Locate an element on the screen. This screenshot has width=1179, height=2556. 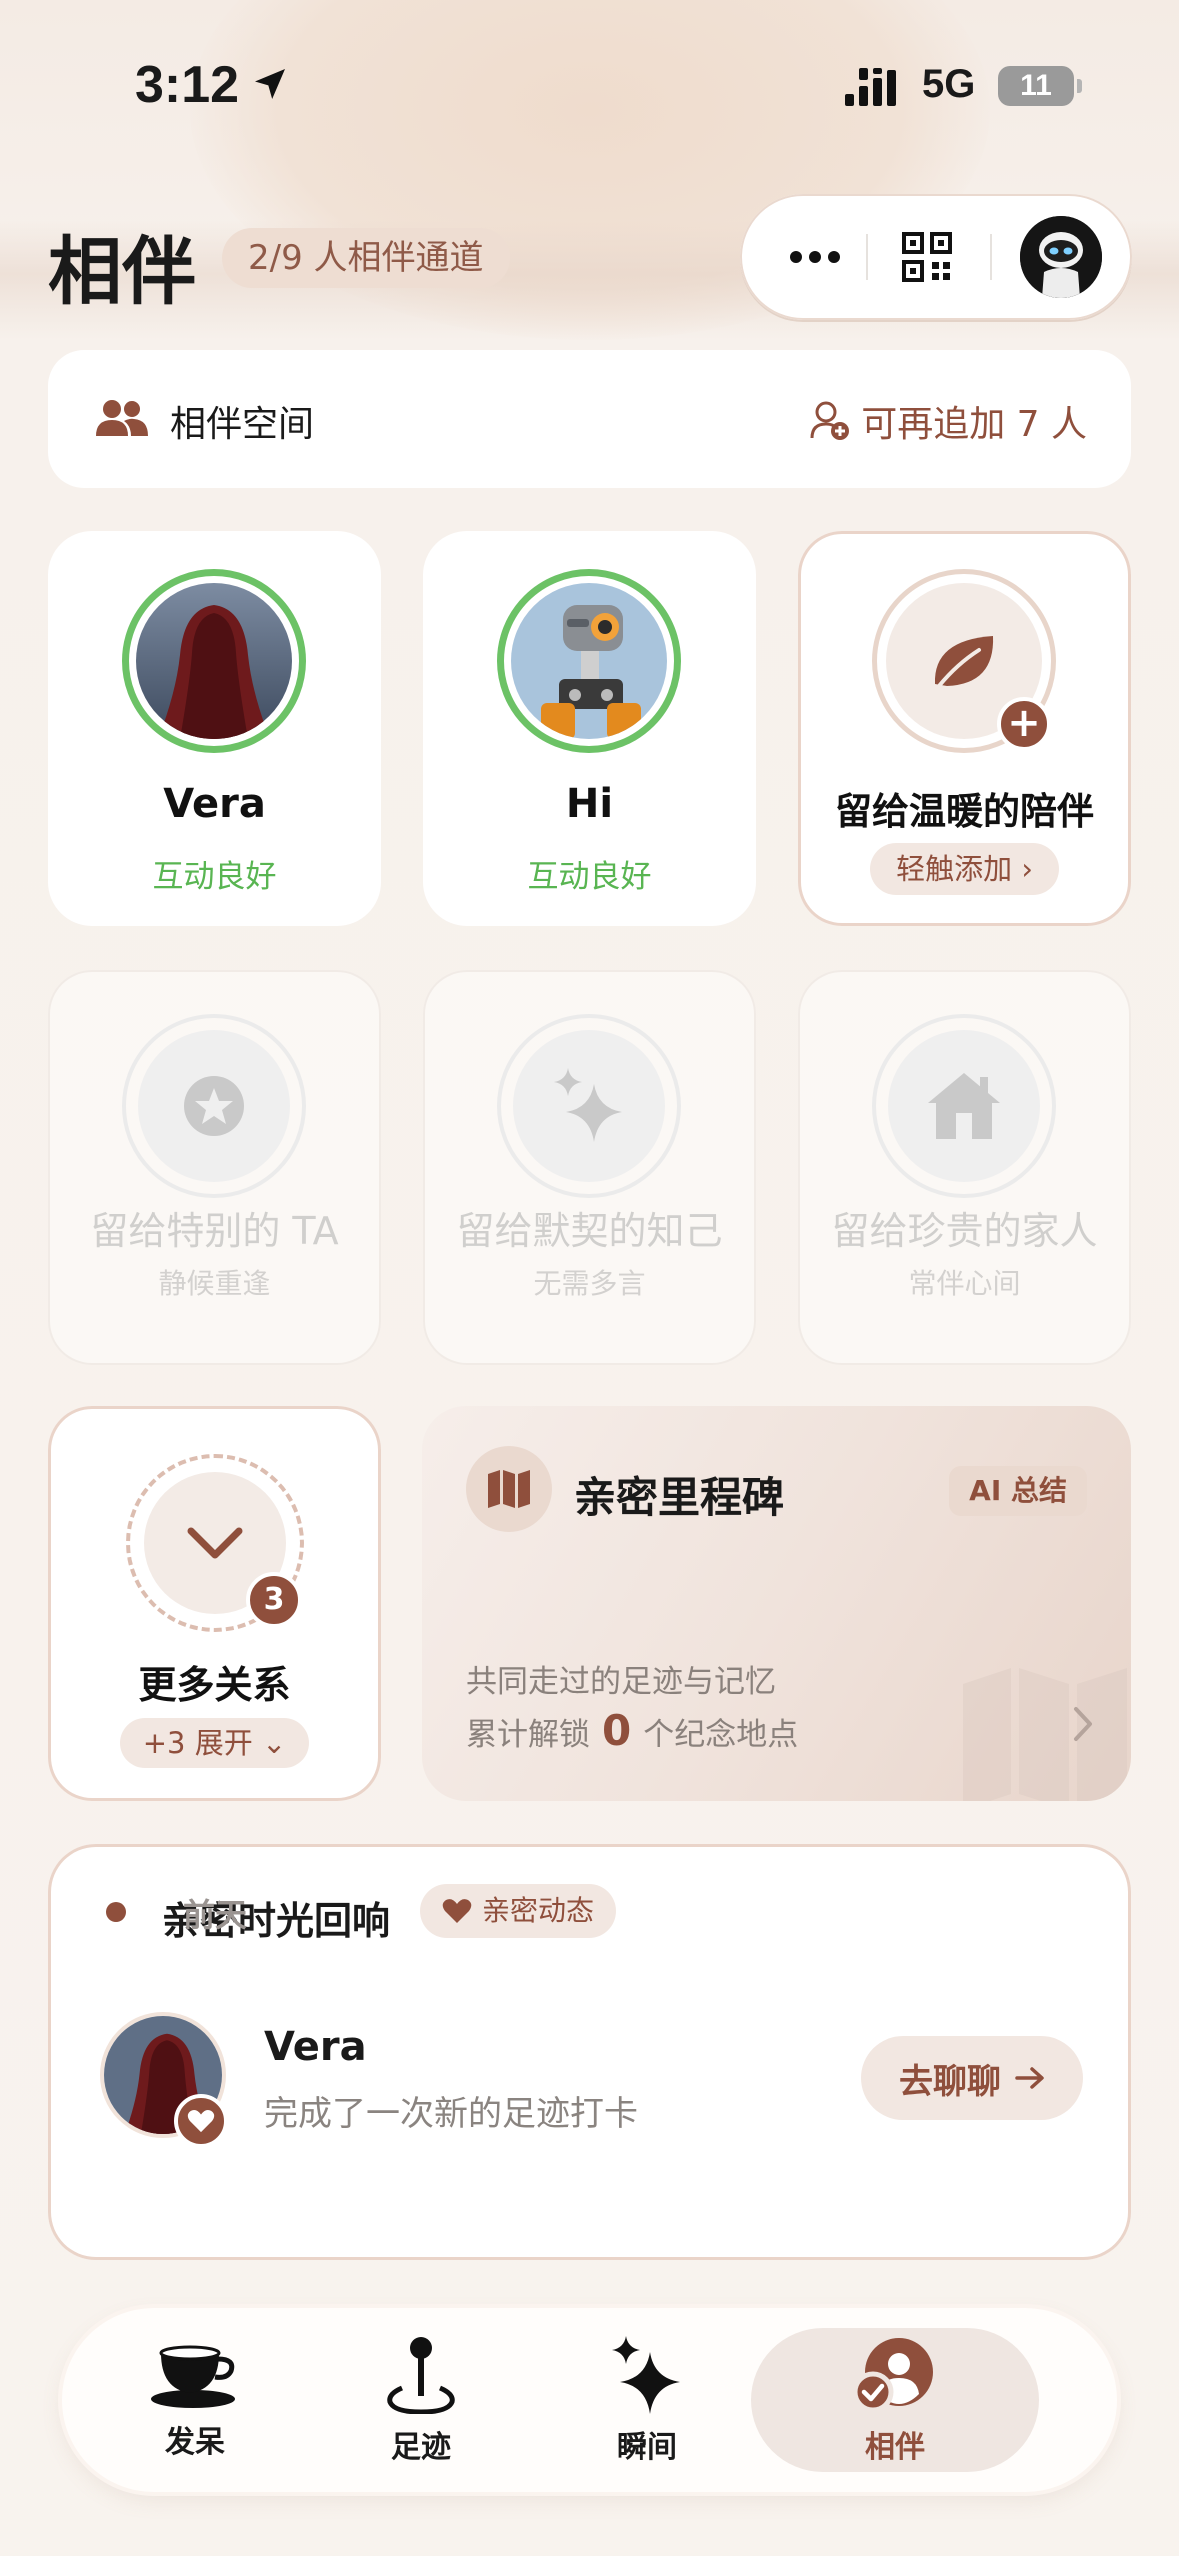
tab-footprint: 足迹 is located at coordinates (421, 2400).